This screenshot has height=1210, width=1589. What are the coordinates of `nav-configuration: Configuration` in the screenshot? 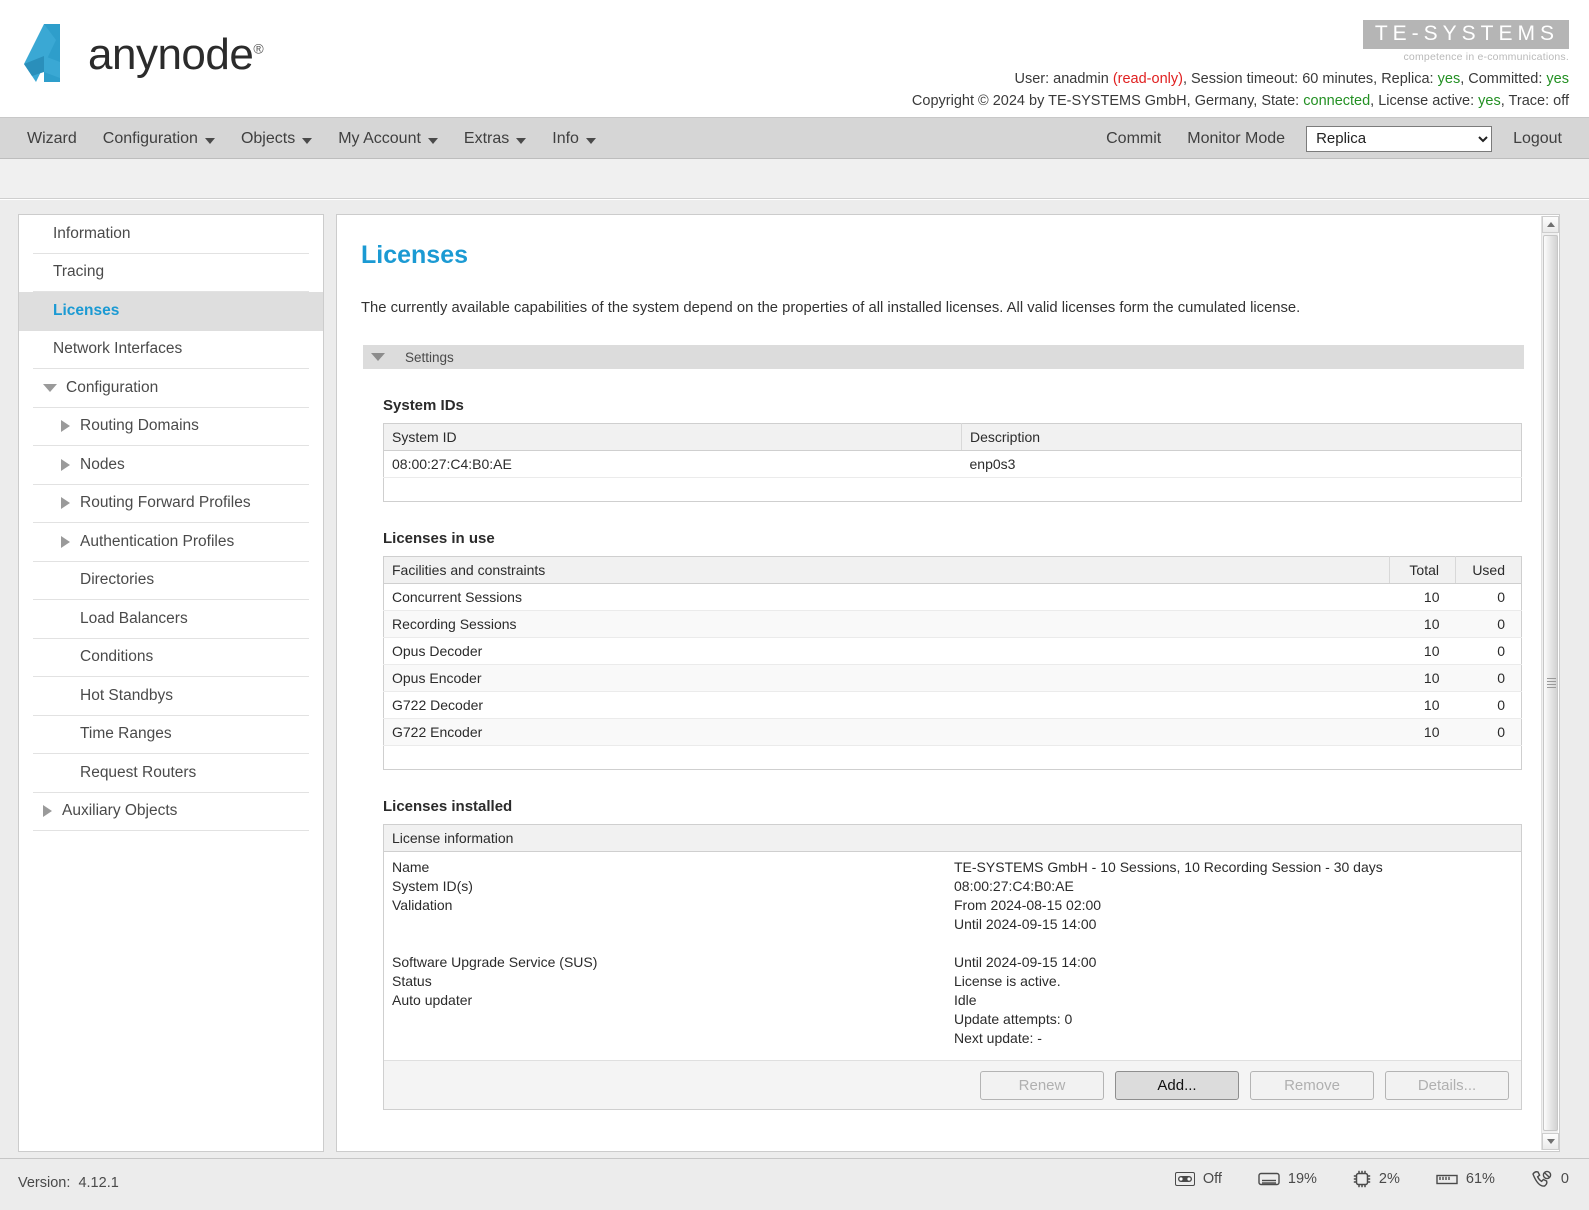 It's located at (159, 138).